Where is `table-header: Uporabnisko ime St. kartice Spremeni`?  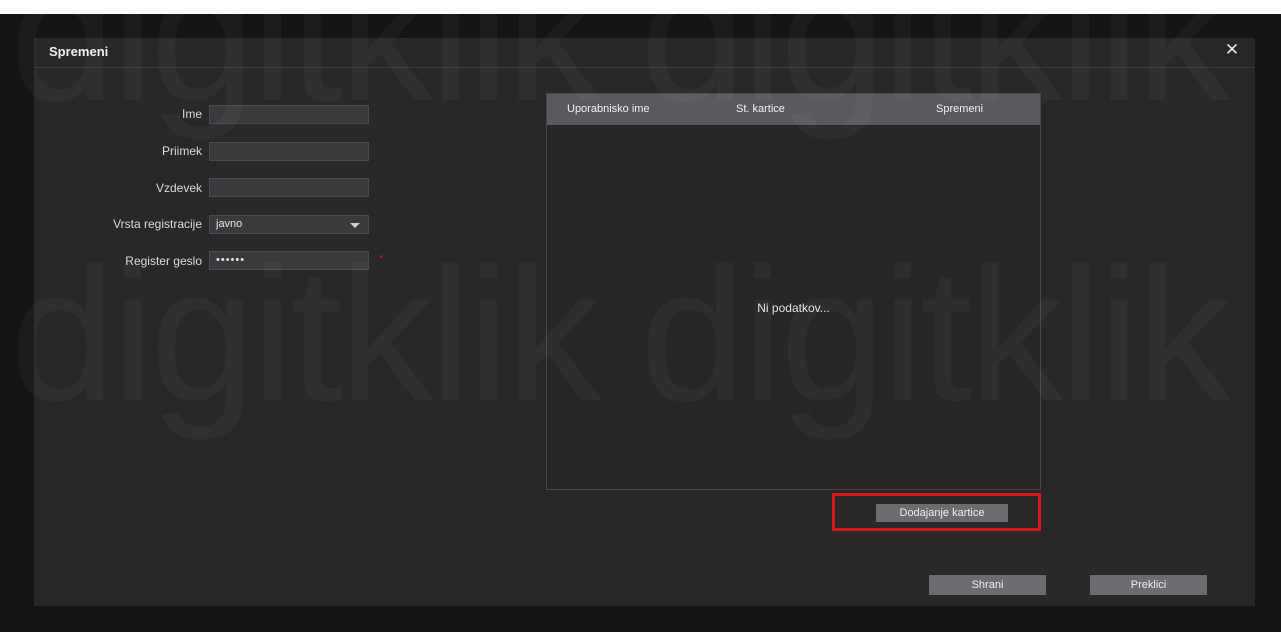 table-header: Uporabnisko ime St. kartice Spremeni is located at coordinates (793, 109).